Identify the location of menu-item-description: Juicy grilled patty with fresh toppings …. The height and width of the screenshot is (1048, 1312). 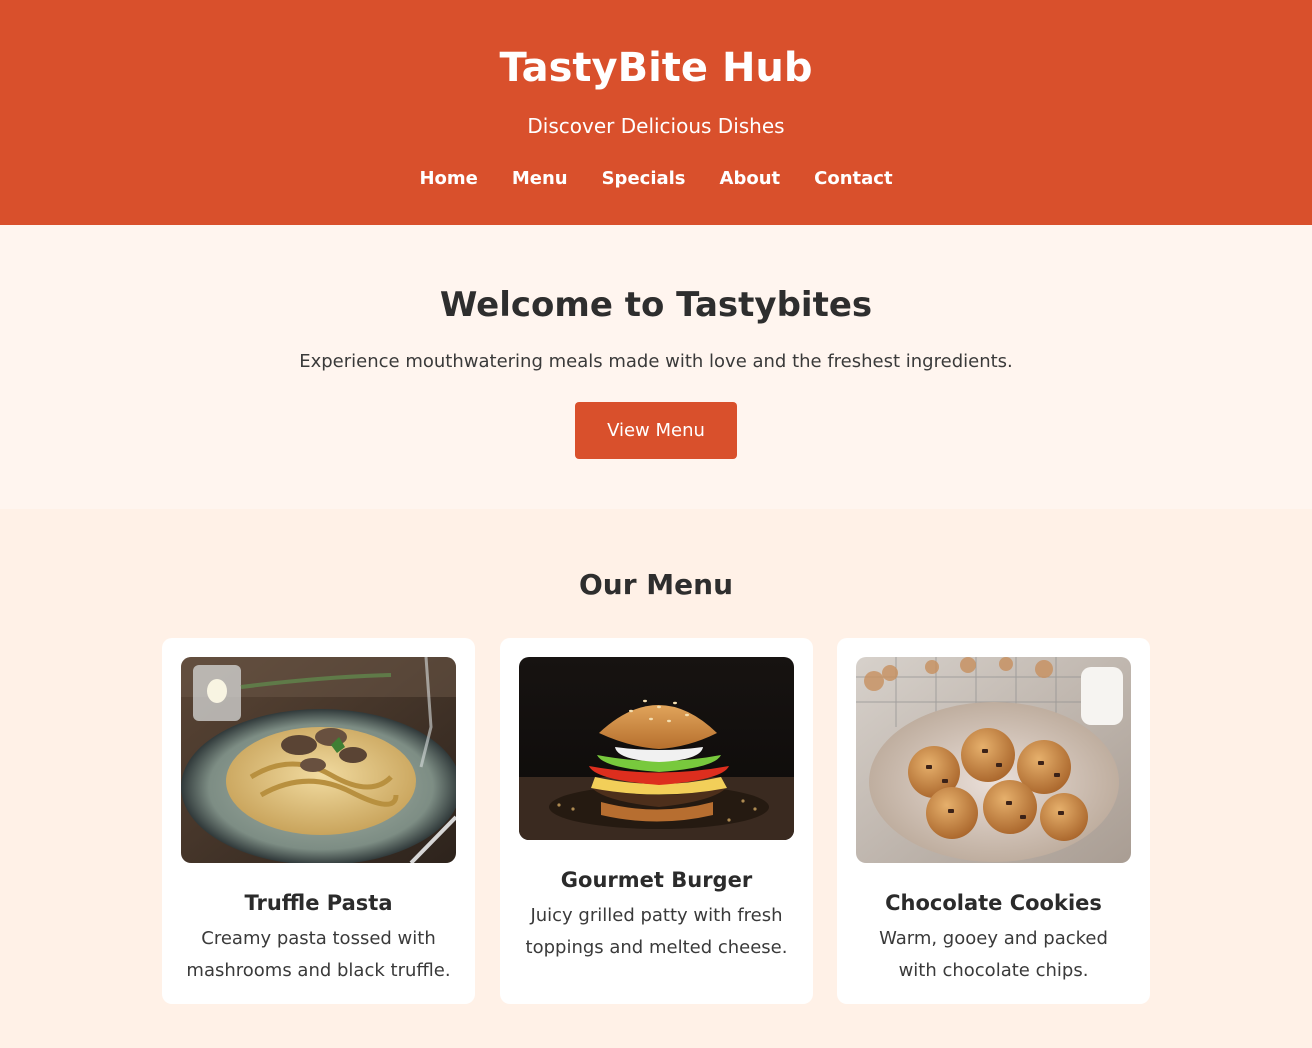
(656, 931).